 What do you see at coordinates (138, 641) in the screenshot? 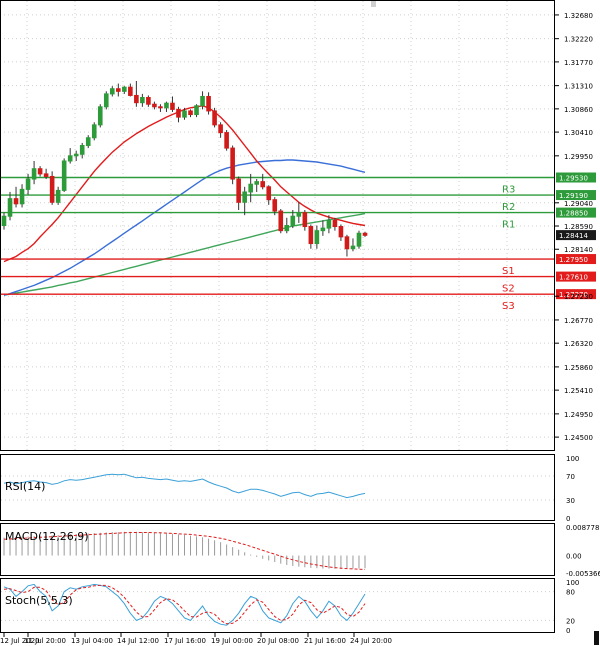
I see `time-tick-label: 14 Jul 12:00` at bounding box center [138, 641].